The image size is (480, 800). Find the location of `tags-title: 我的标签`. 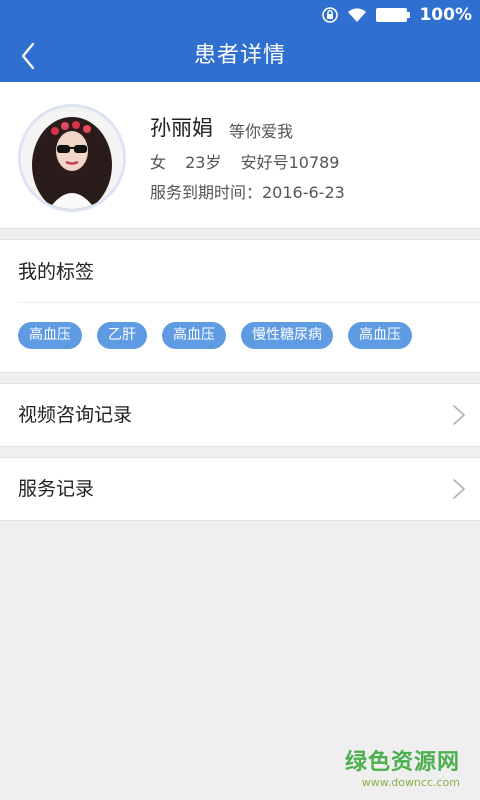

tags-title: 我的标签 is located at coordinates (56, 272).